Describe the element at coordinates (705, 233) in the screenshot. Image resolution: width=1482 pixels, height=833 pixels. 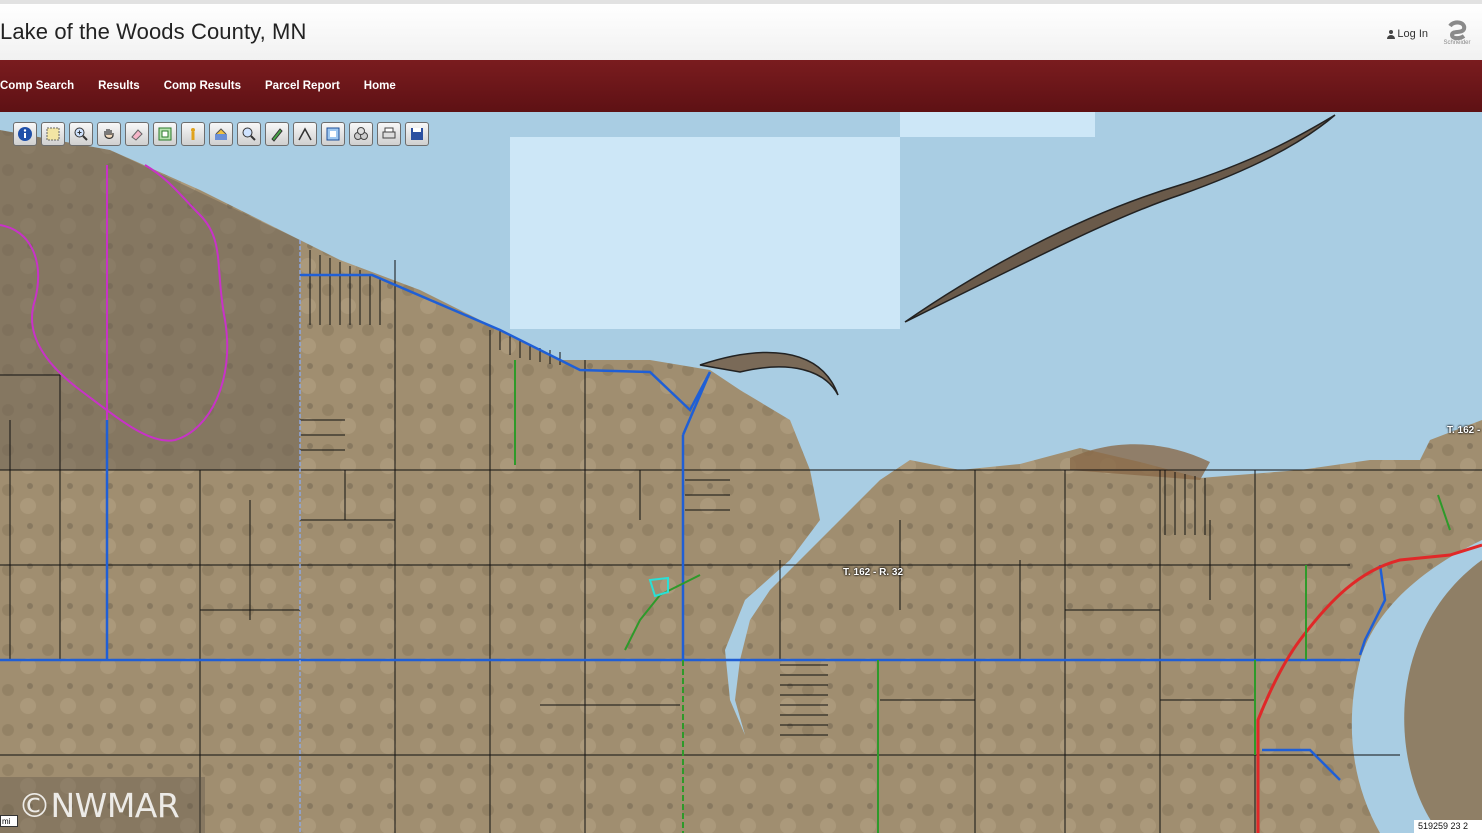
I see `imagery-gap` at that location.